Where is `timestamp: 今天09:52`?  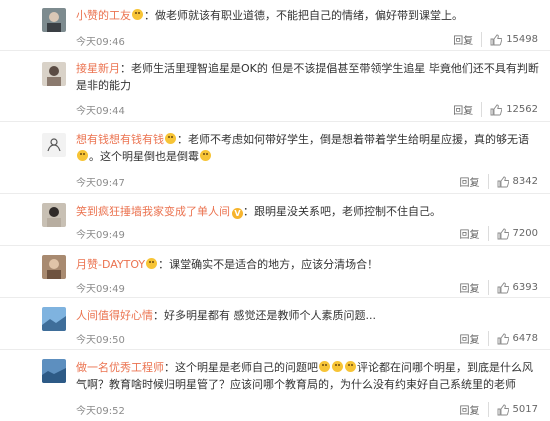 timestamp: 今天09:52 is located at coordinates (100, 411).